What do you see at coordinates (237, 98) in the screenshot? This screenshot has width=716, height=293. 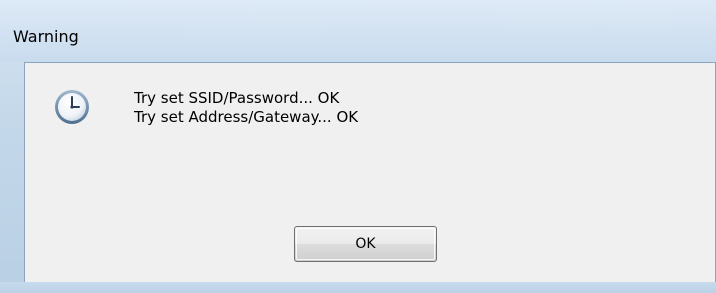 I see `message-line: Try set SSID/Password... OK` at bounding box center [237, 98].